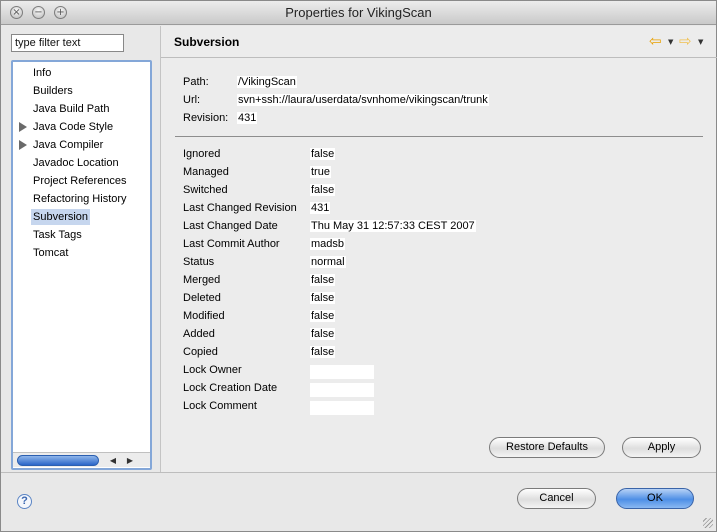  What do you see at coordinates (206, 118) in the screenshot?
I see `summary-label: Revision:` at bounding box center [206, 118].